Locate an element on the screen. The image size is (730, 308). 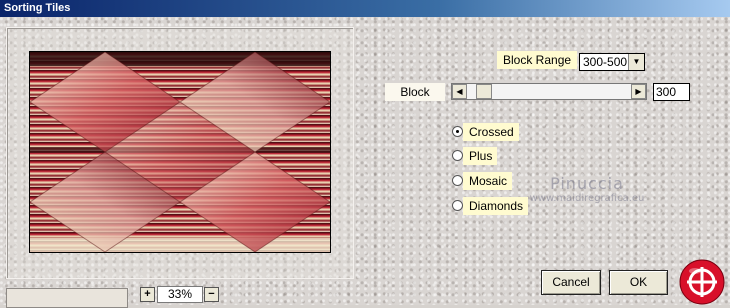
corel-balloon-logo-icon is located at coordinates (702, 281).